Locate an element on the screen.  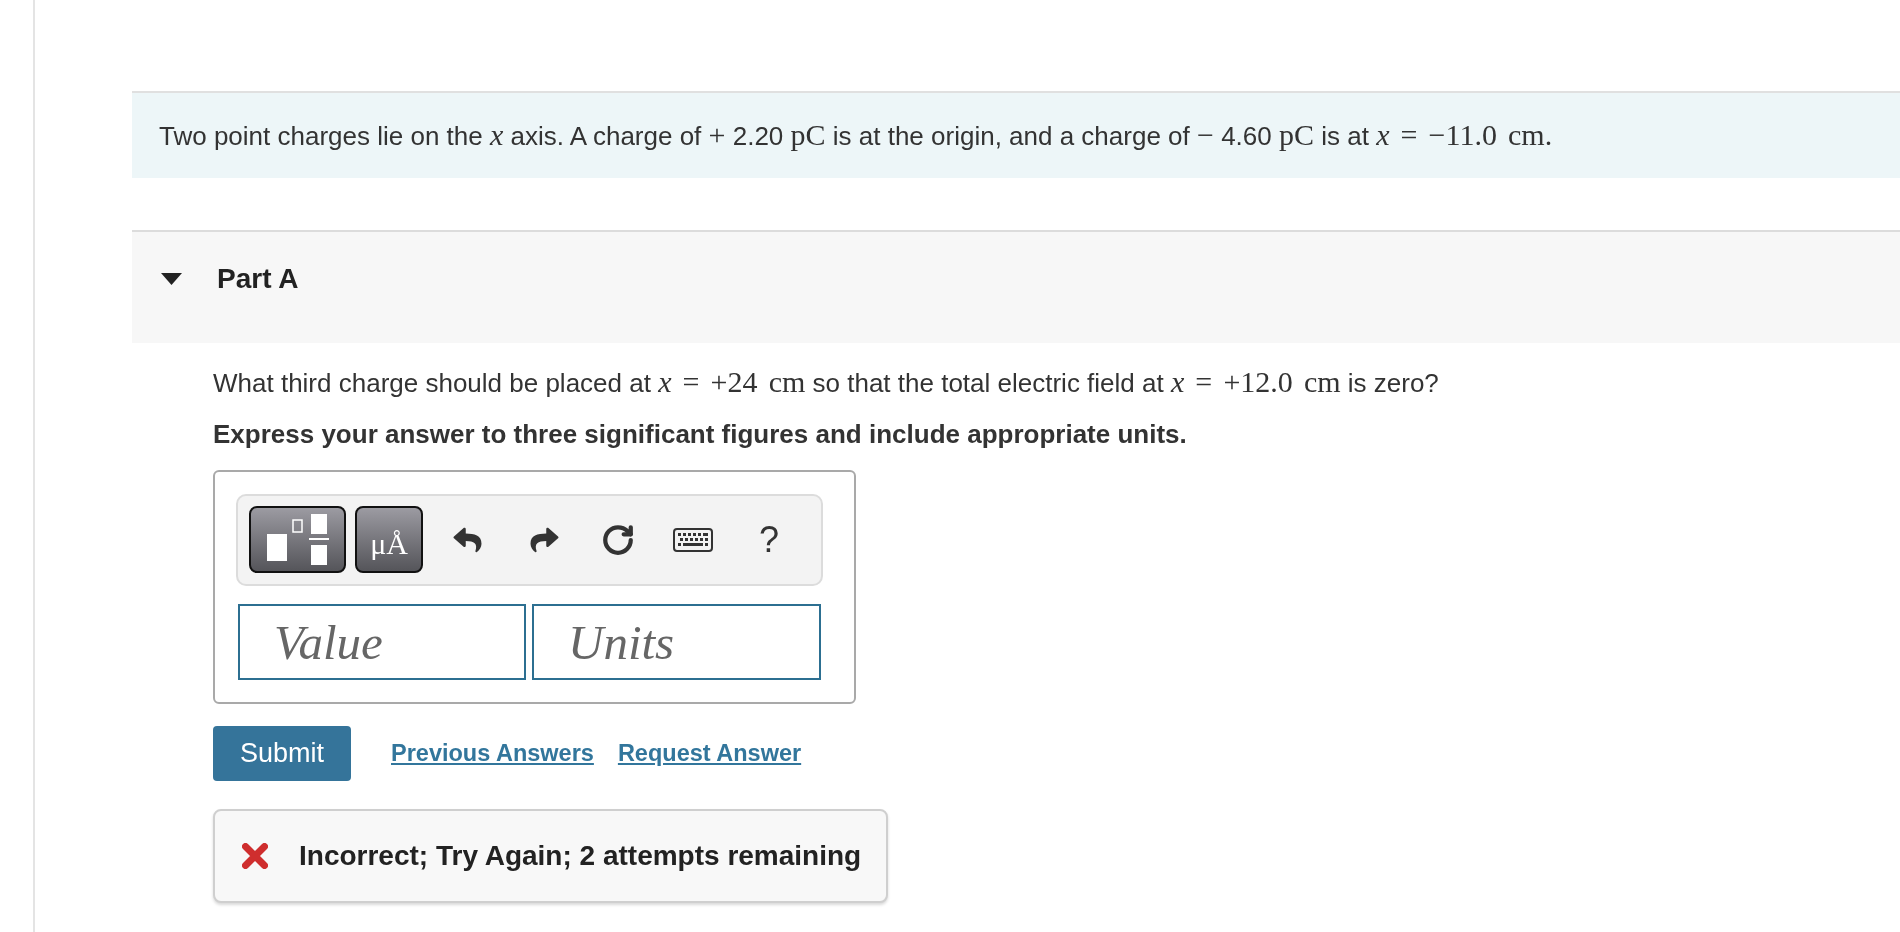
instruction-text: Express your answer to three significant figures and include appropriate units. is located at coordinates (700, 434).